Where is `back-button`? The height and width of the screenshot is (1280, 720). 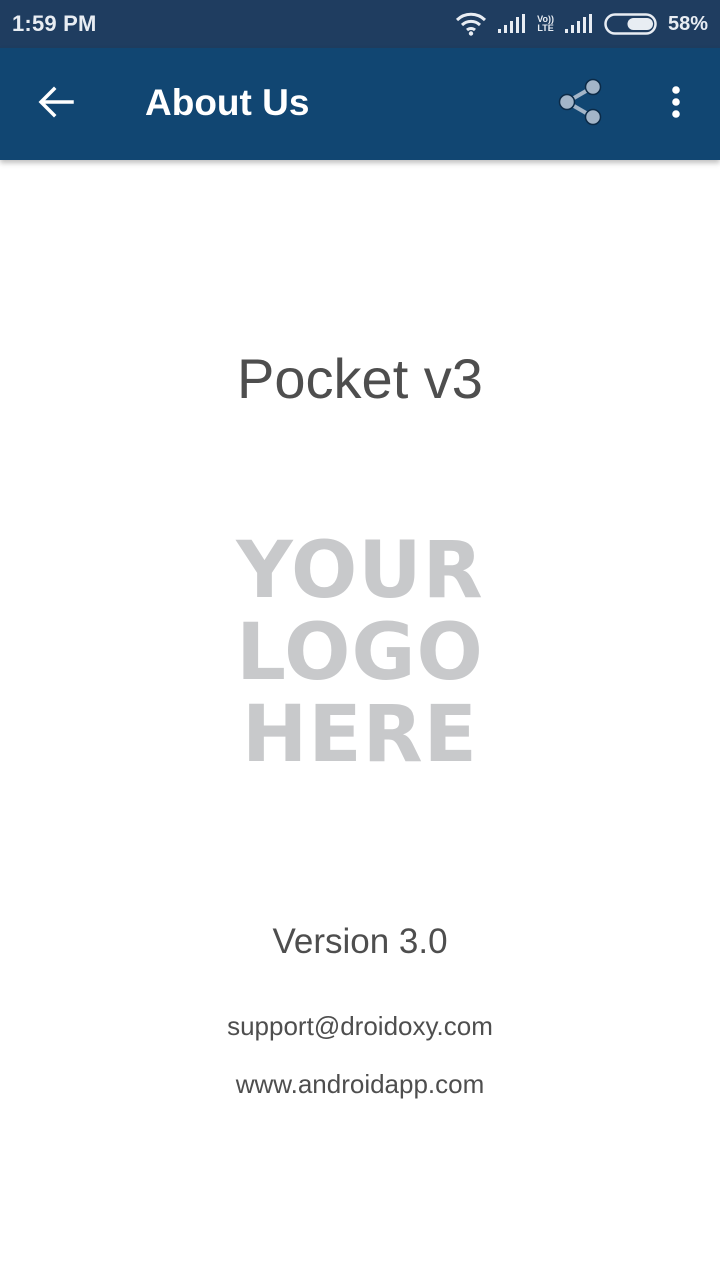 back-button is located at coordinates (56, 104).